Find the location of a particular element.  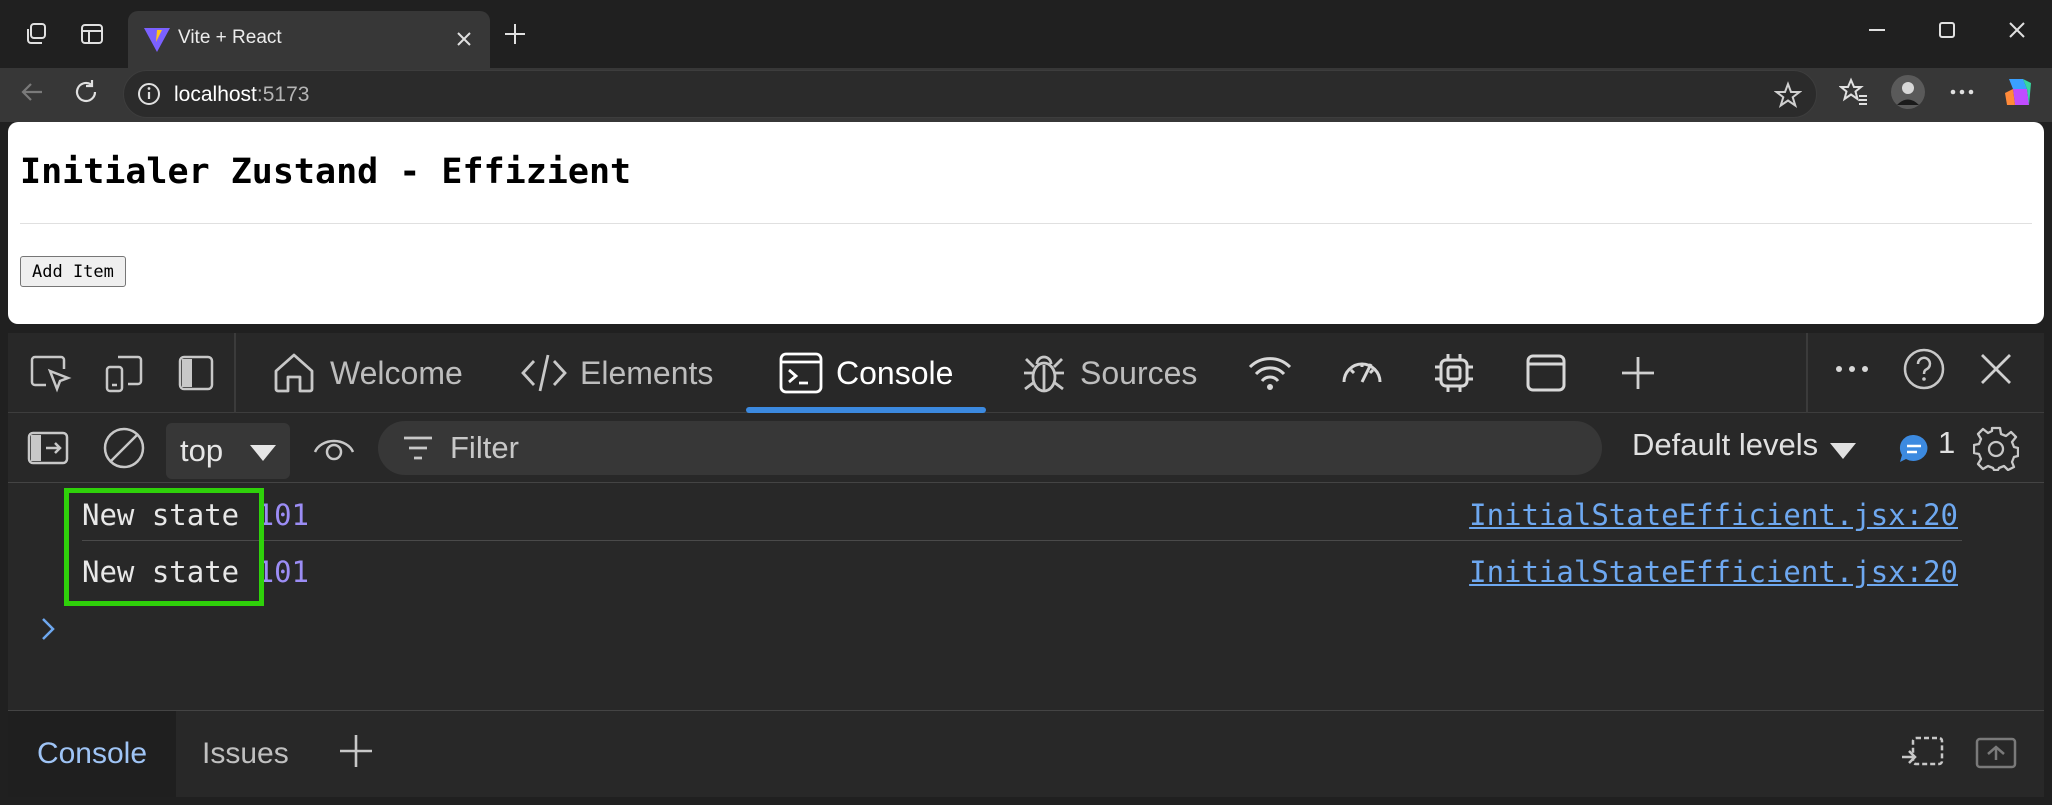

url-text: localhost:5173 is located at coordinates (241, 95).